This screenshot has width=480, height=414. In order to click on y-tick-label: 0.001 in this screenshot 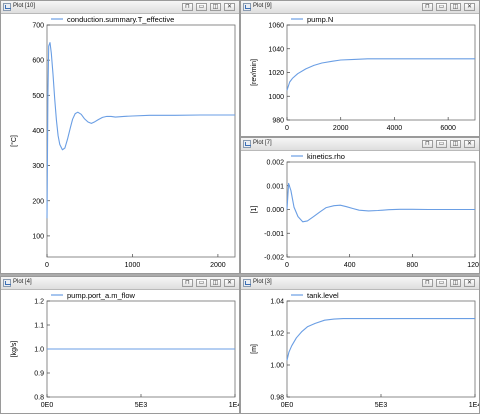, I will do `click(275, 186)`.